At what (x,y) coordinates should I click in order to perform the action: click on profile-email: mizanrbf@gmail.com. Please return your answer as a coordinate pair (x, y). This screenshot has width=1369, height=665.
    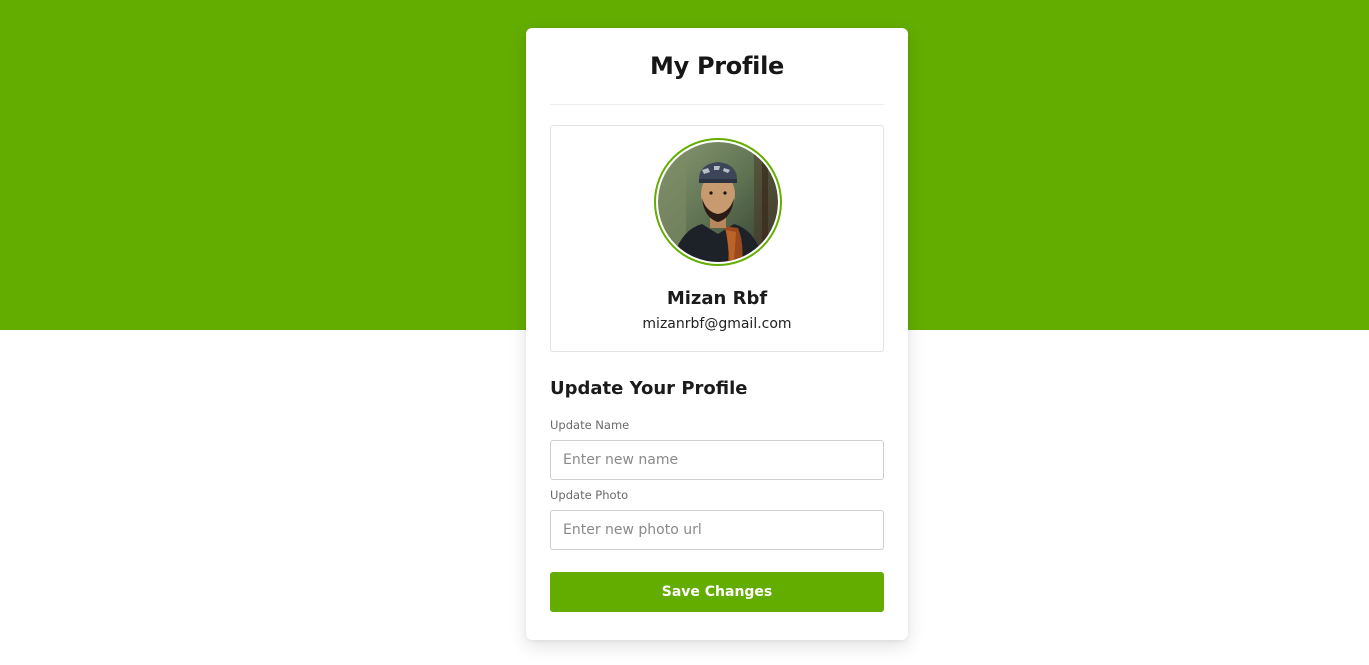
    Looking at the image, I should click on (717, 324).